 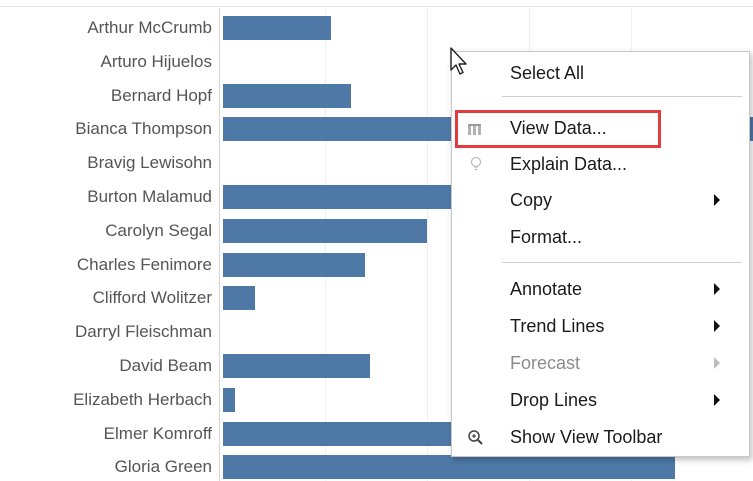 I want to click on menu-item-label: Select All, so click(x=547, y=73).